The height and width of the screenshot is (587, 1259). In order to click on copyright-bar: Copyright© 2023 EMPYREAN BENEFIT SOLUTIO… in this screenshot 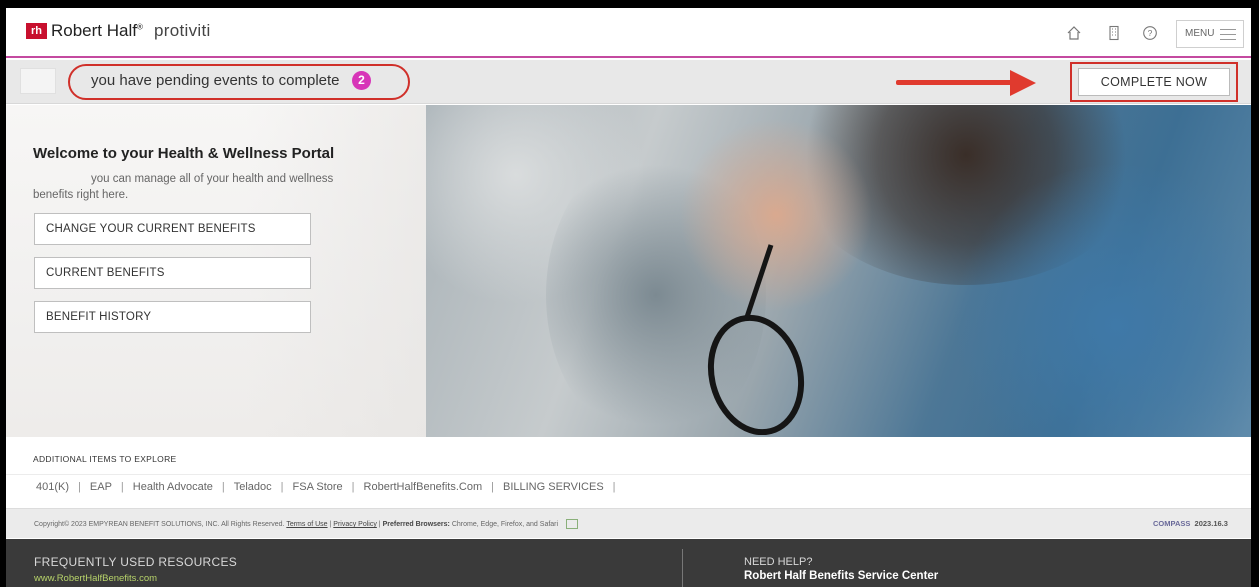, I will do `click(628, 523)`.